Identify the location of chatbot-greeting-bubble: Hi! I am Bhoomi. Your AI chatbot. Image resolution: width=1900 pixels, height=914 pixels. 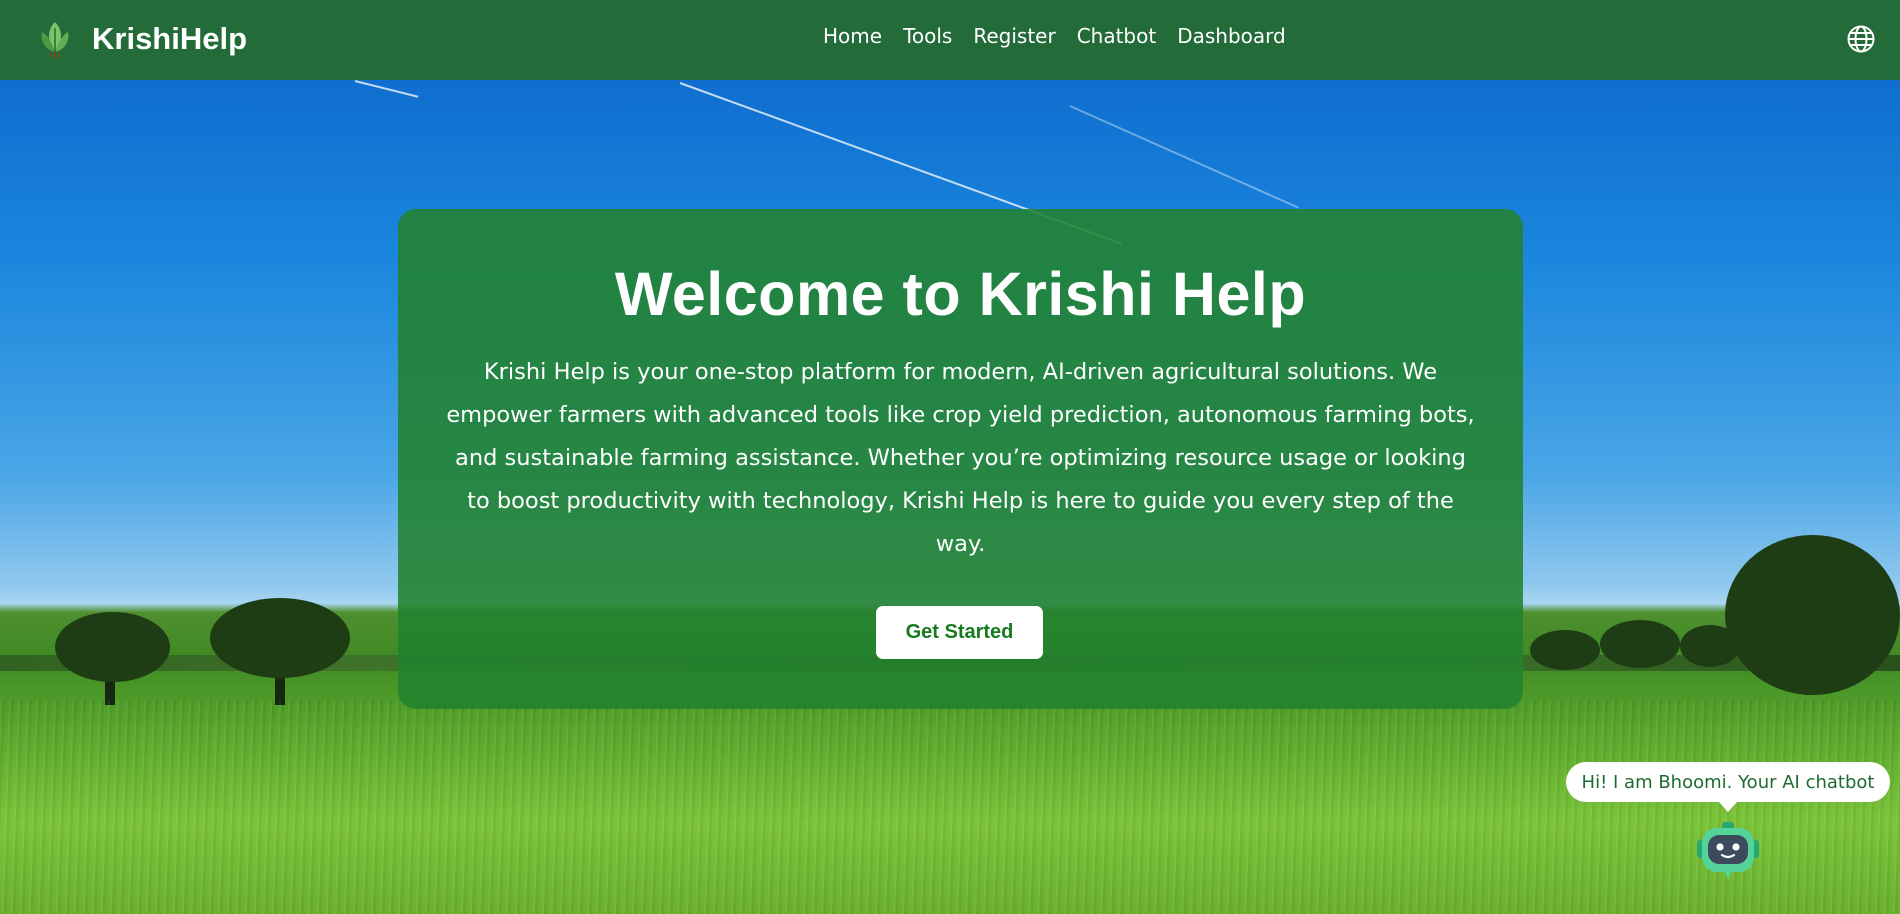
(1728, 787).